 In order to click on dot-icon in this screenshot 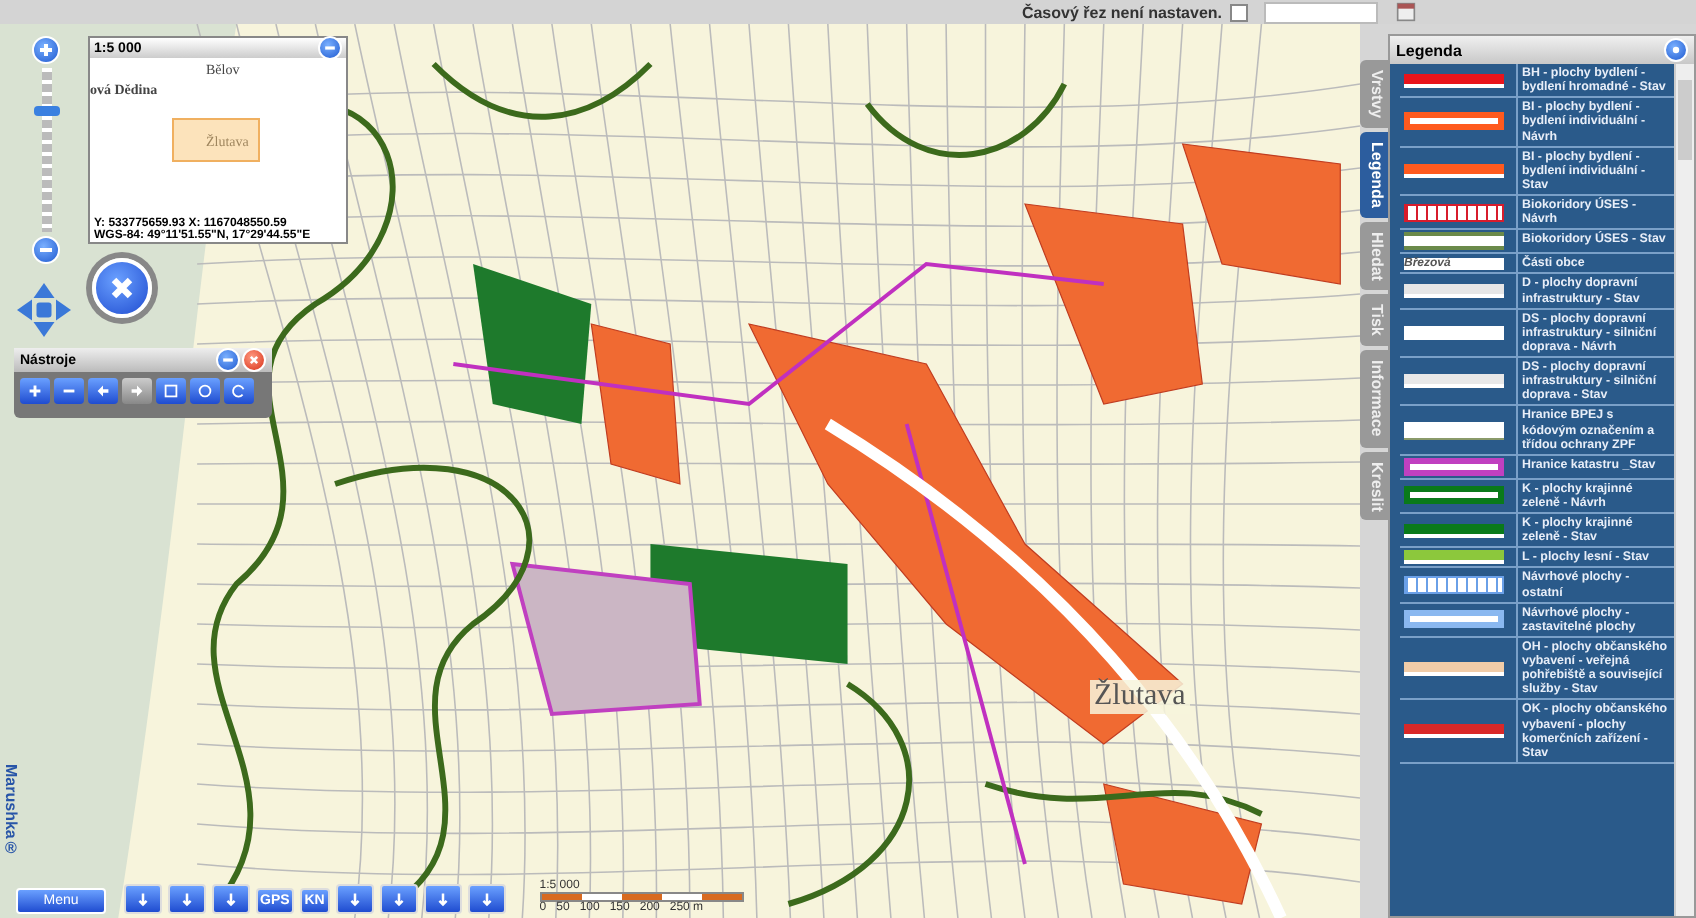, I will do `click(1676, 50)`.